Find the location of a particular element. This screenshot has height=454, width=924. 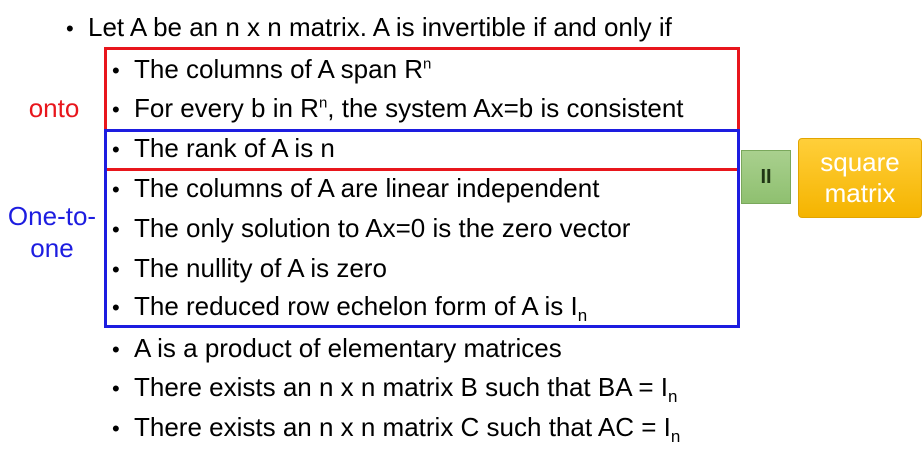

square-matrix-tile: square matrix is located at coordinates (860, 178).